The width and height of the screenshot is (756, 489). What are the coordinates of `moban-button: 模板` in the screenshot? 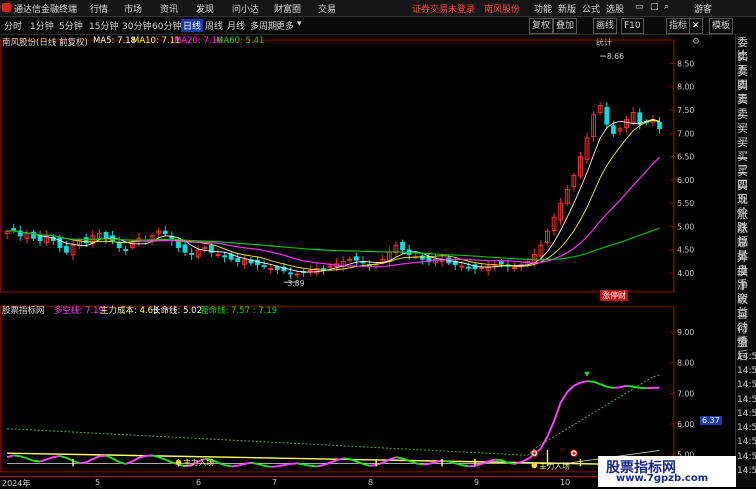 It's located at (721, 26).